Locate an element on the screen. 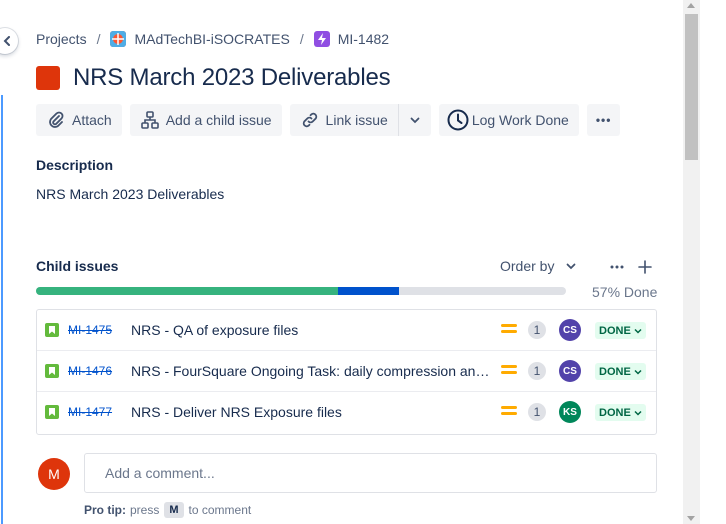 This screenshot has width=726, height=524. scroll-down-icon is located at coordinates (691, 518).